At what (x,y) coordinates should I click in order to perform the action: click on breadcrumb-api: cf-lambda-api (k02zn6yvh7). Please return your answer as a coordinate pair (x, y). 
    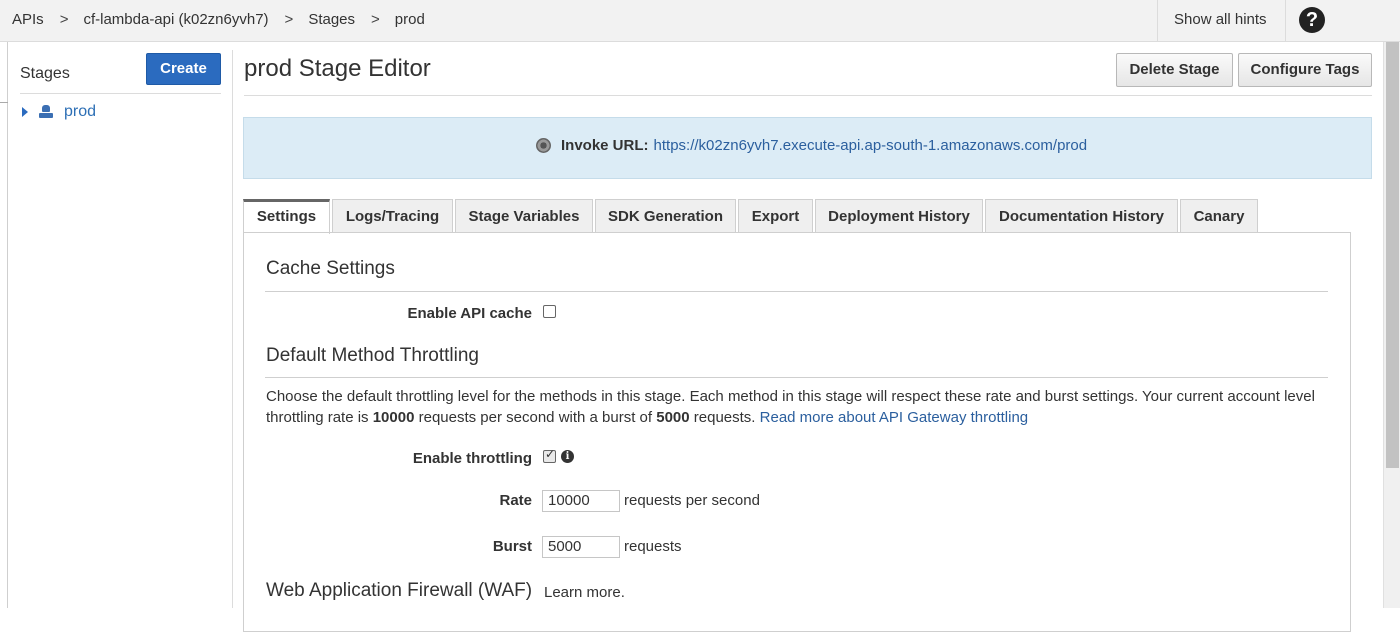
    Looking at the image, I should click on (175, 19).